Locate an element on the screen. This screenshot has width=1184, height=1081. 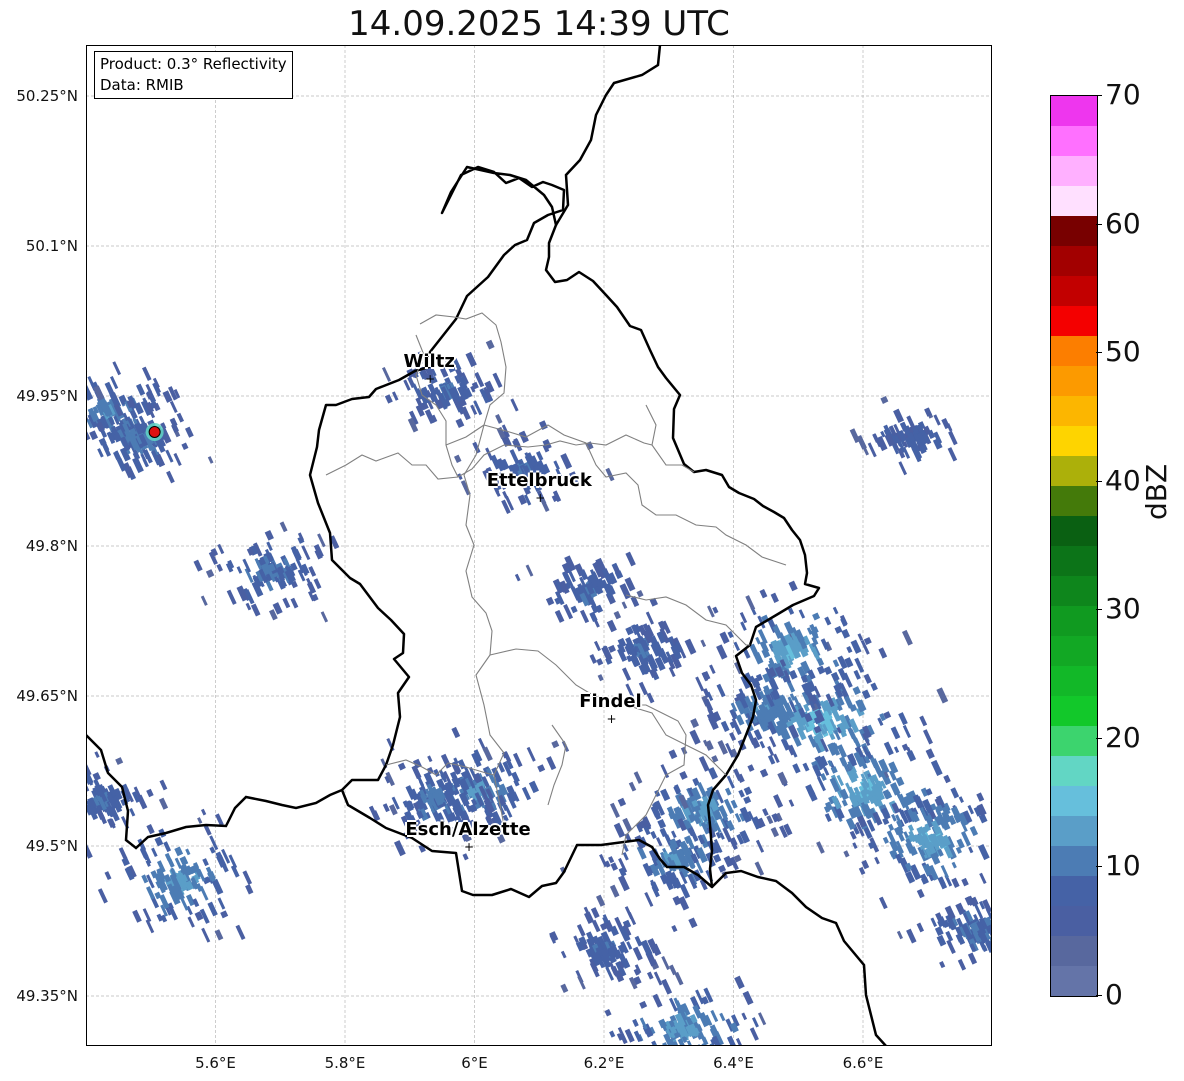
radar-site-marker is located at coordinates (154, 432).